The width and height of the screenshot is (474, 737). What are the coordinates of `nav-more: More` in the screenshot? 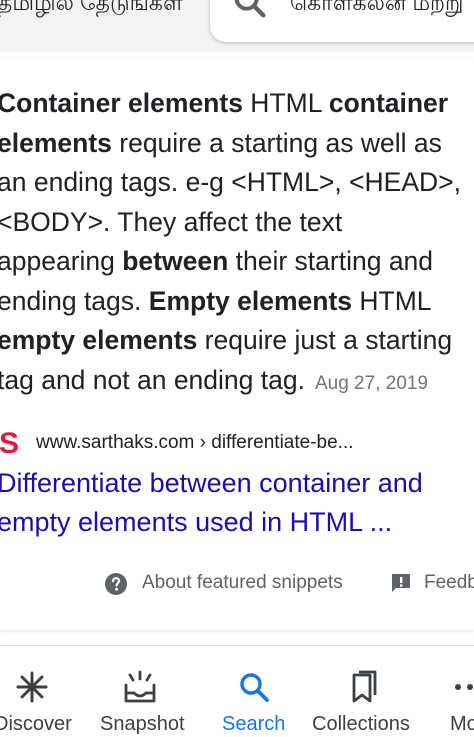 It's located at (457, 696).